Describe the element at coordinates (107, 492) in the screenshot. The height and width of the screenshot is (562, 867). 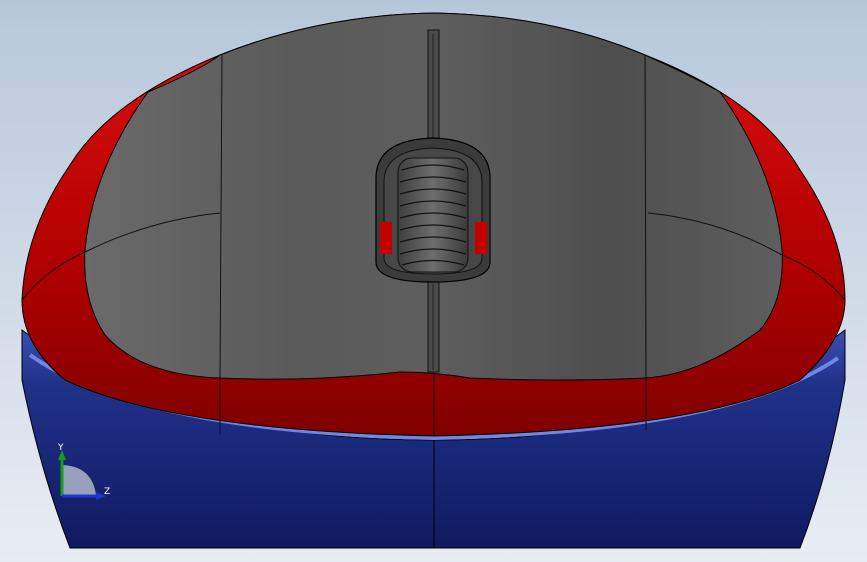
I see `z-axis-label: Z` at that location.